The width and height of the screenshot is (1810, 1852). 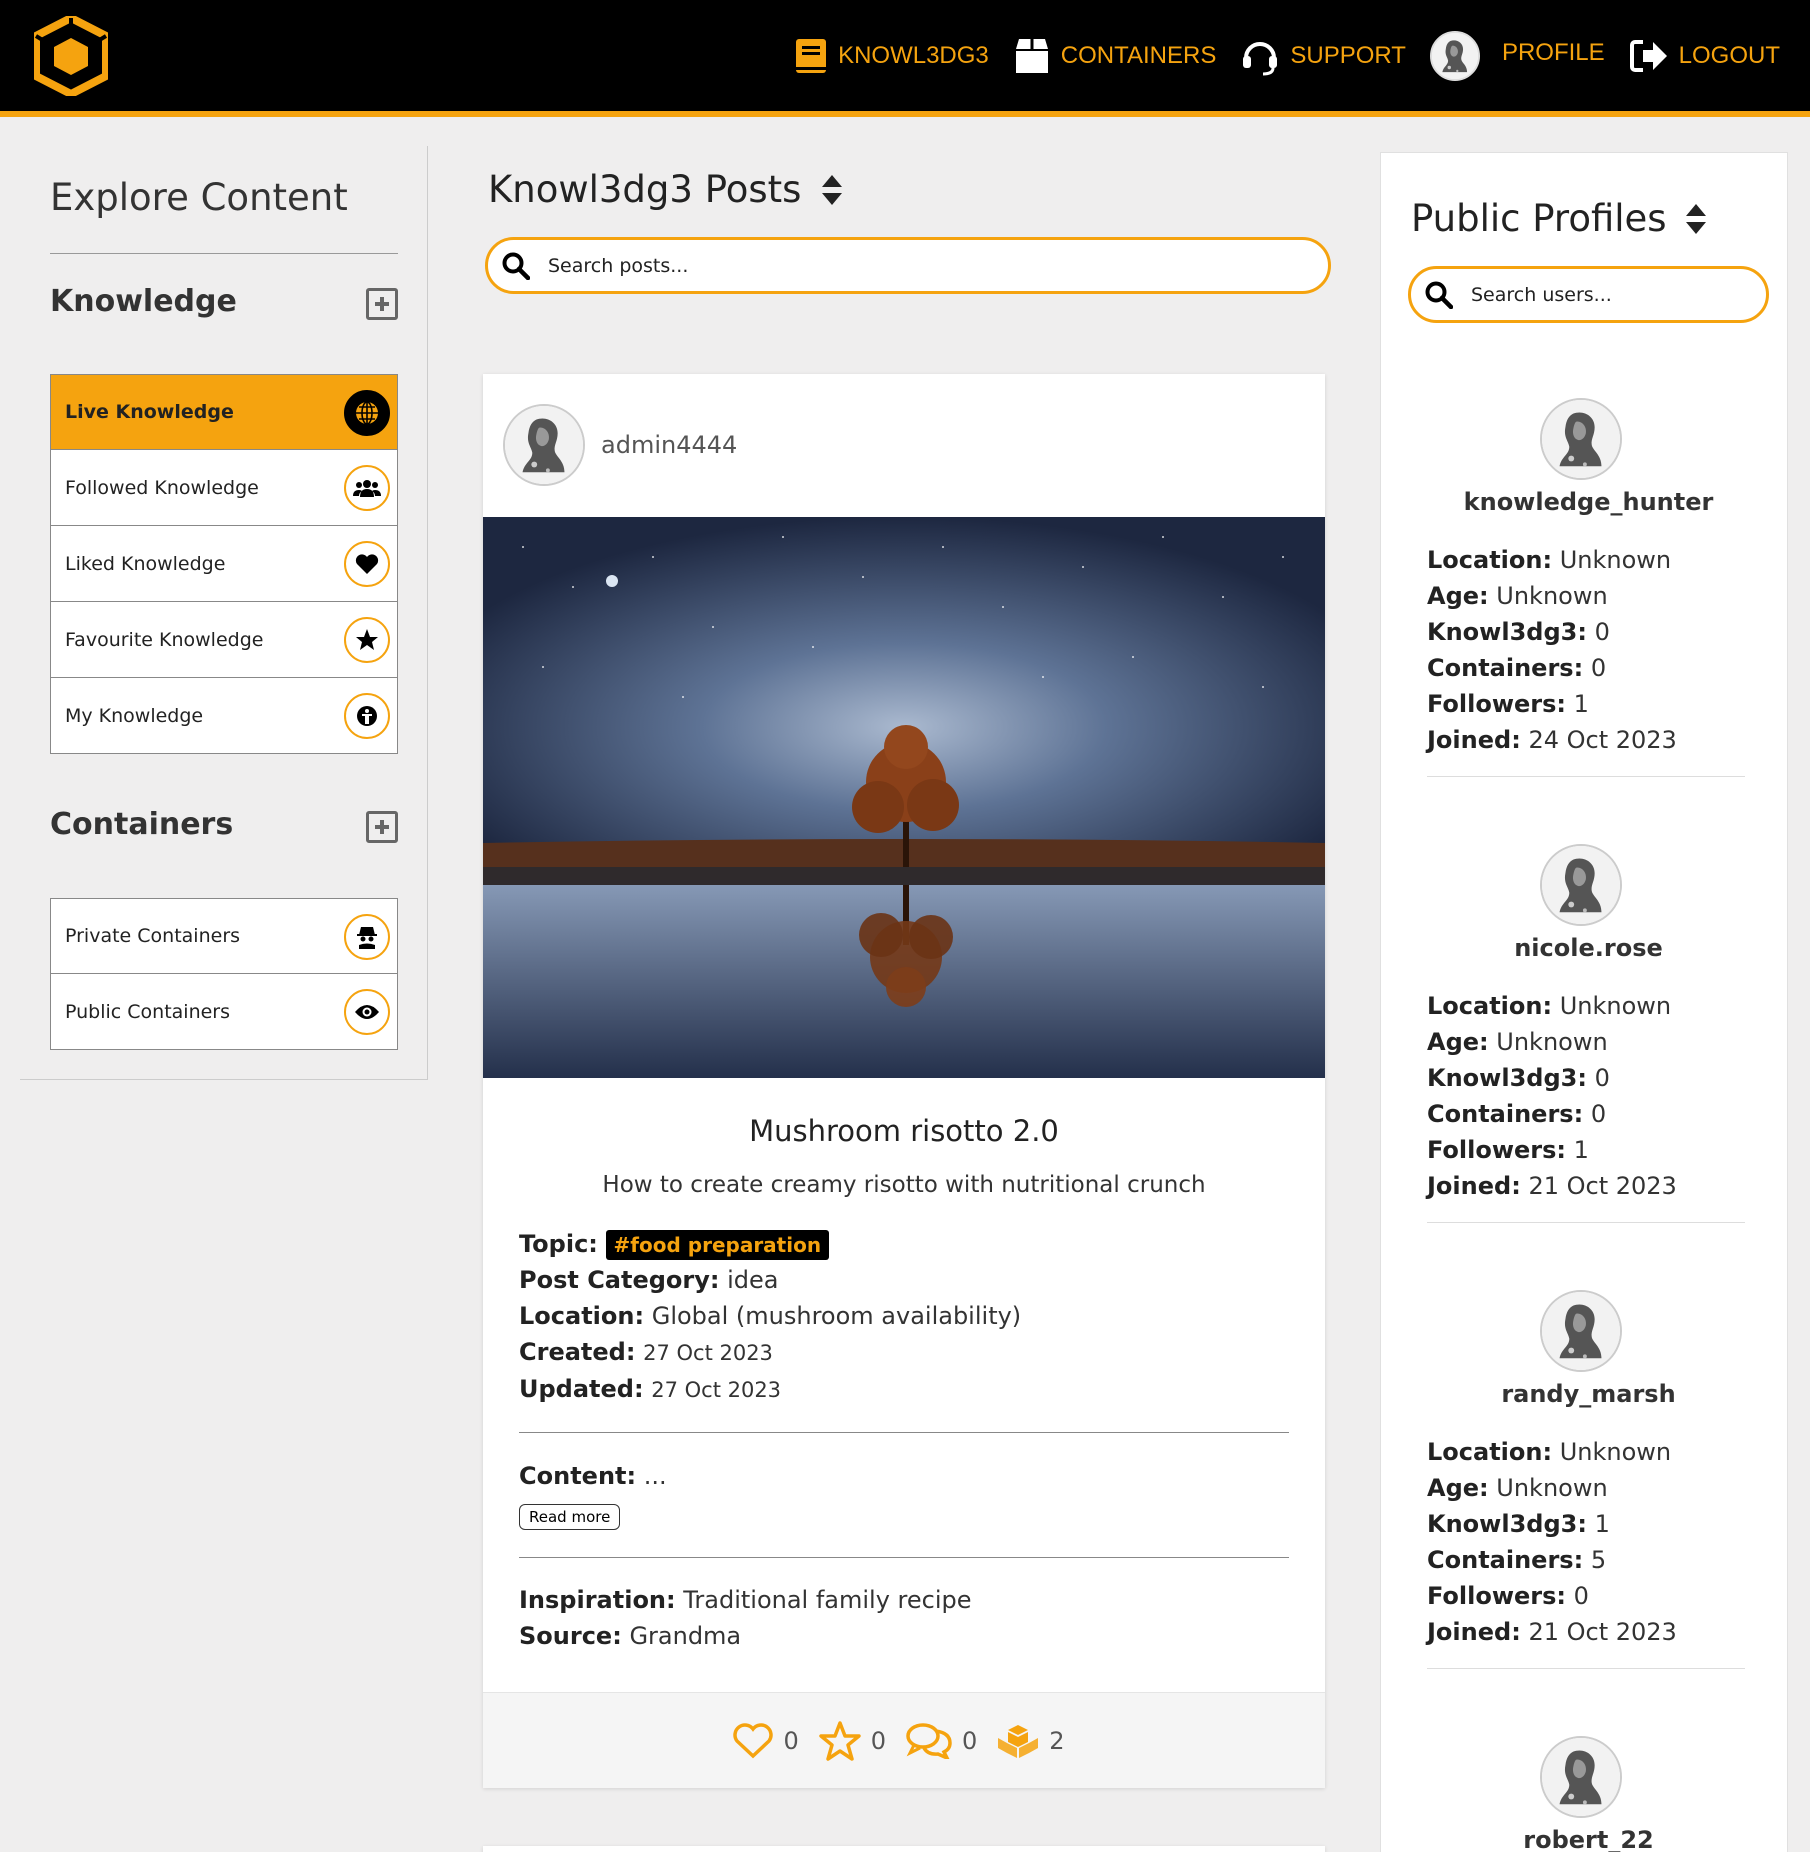 What do you see at coordinates (558, 1244) in the screenshot?
I see `topic-label: Topic:` at bounding box center [558, 1244].